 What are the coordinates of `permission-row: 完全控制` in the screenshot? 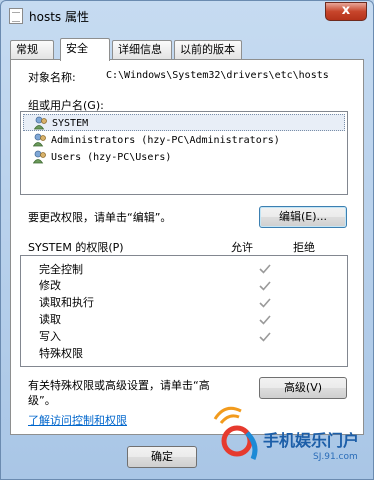 It's located at (61, 269).